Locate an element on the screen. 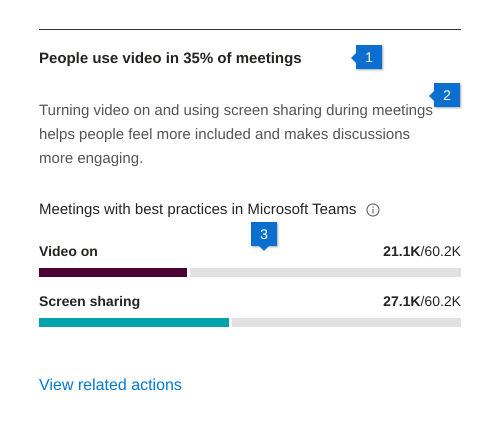 This screenshot has width=500, height=436. metrics-heading: Meetings with best practices in Microsoft Teams is located at coordinates (197, 210).